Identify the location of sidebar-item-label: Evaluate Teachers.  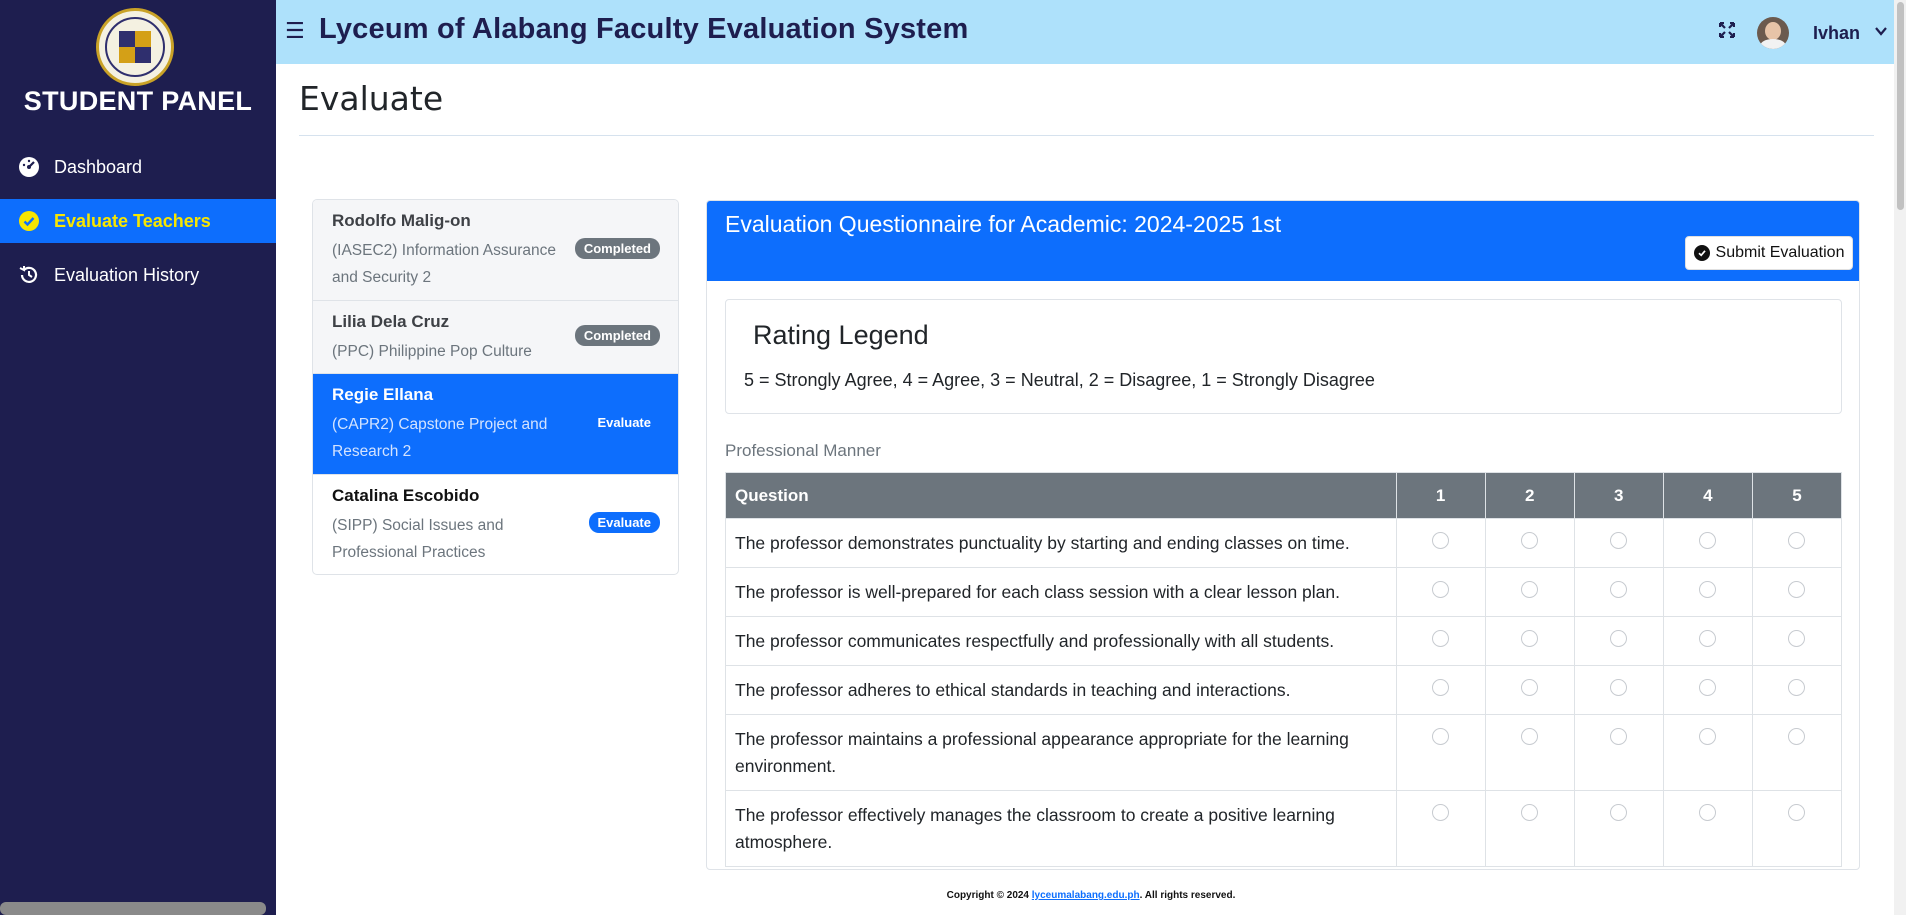
(132, 220).